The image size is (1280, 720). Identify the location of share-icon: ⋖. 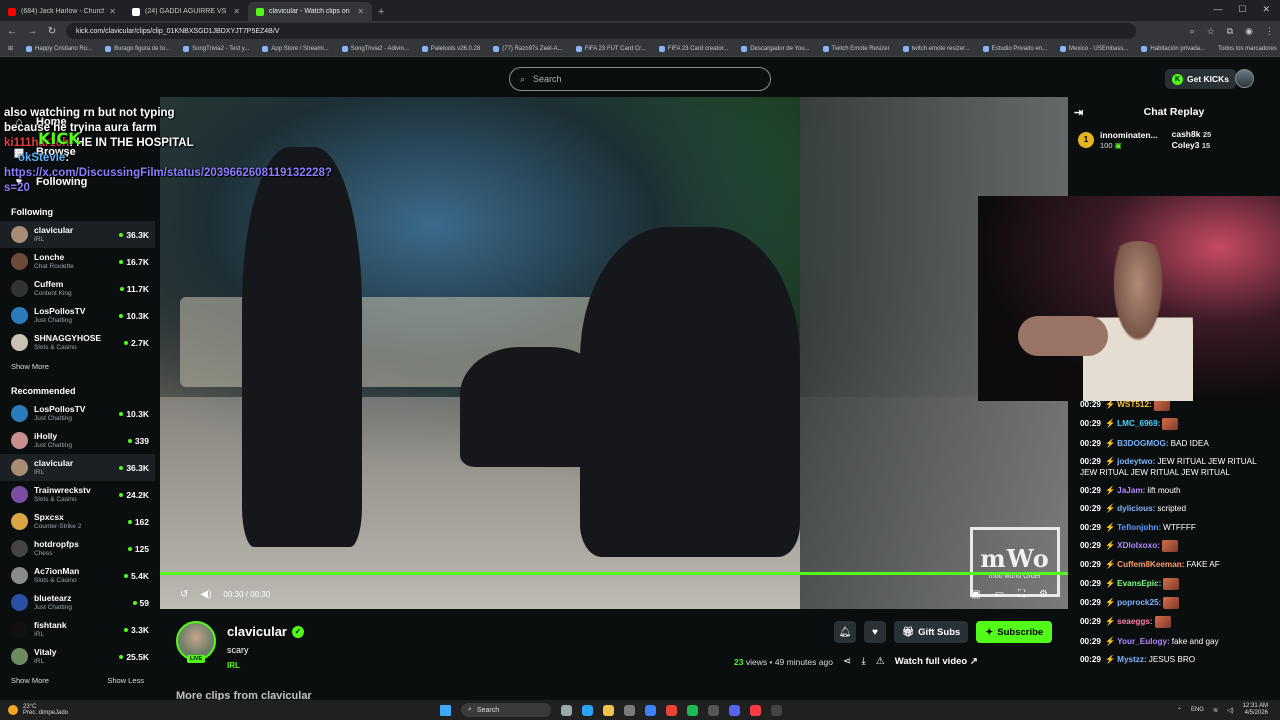
(847, 661).